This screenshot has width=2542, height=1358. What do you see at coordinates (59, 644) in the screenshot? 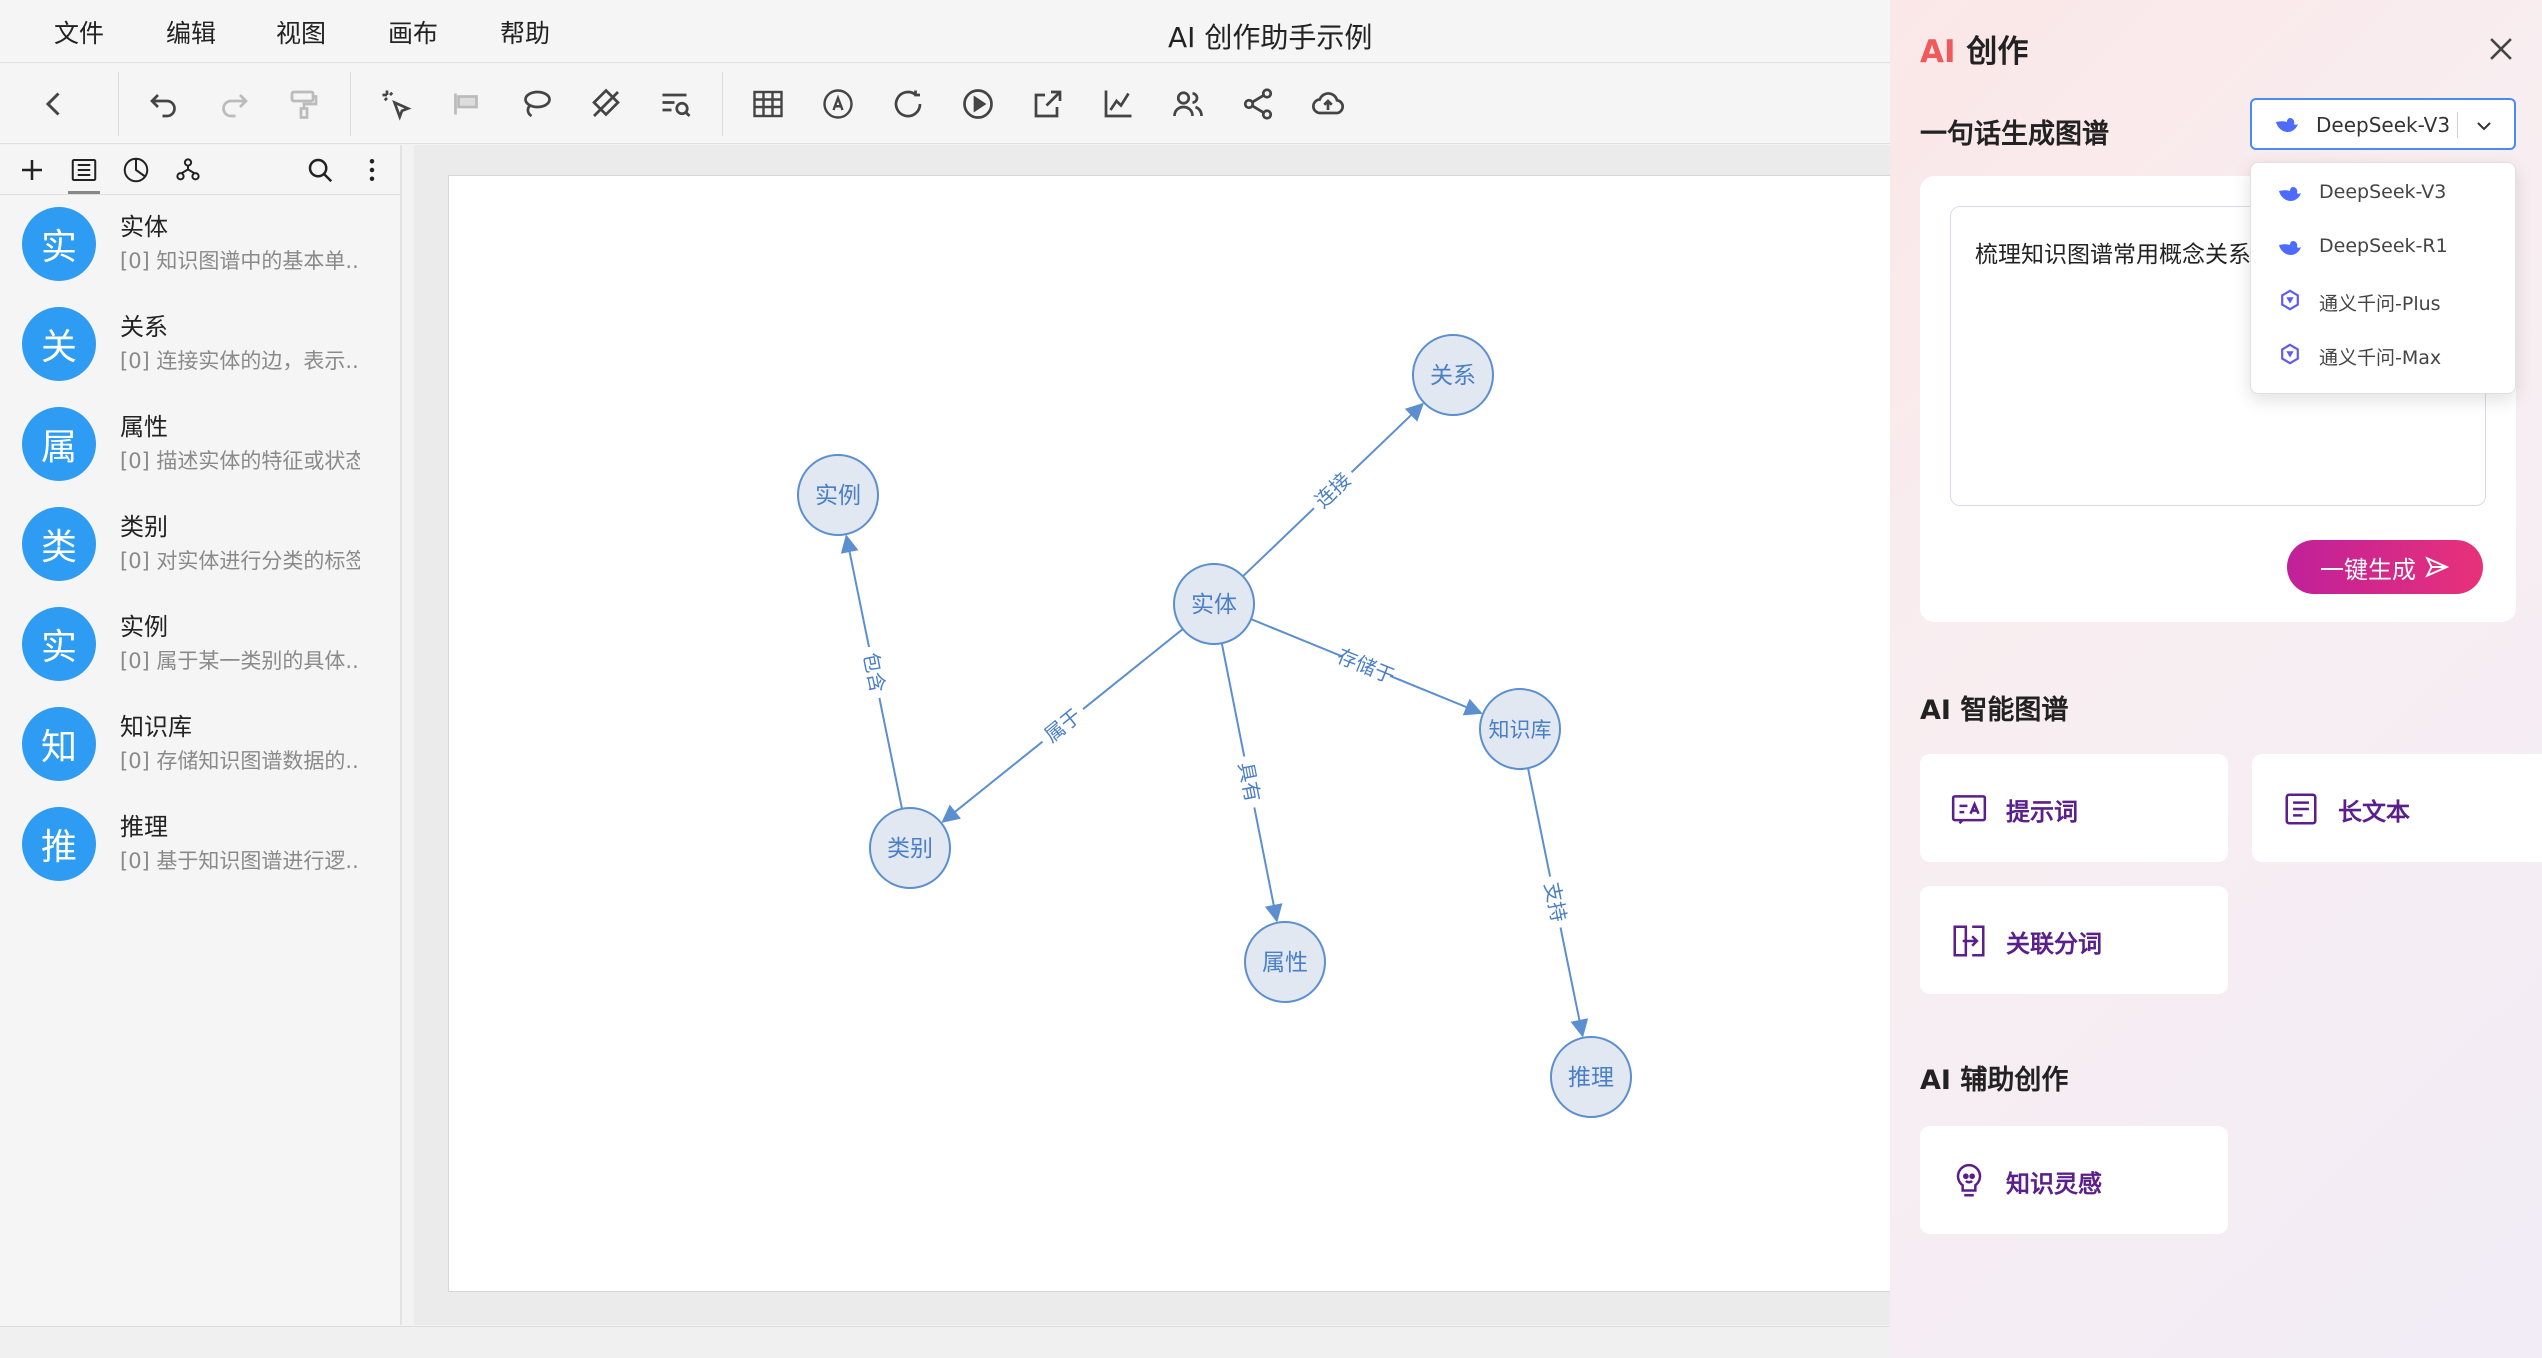
I see `avatar: 实` at bounding box center [59, 644].